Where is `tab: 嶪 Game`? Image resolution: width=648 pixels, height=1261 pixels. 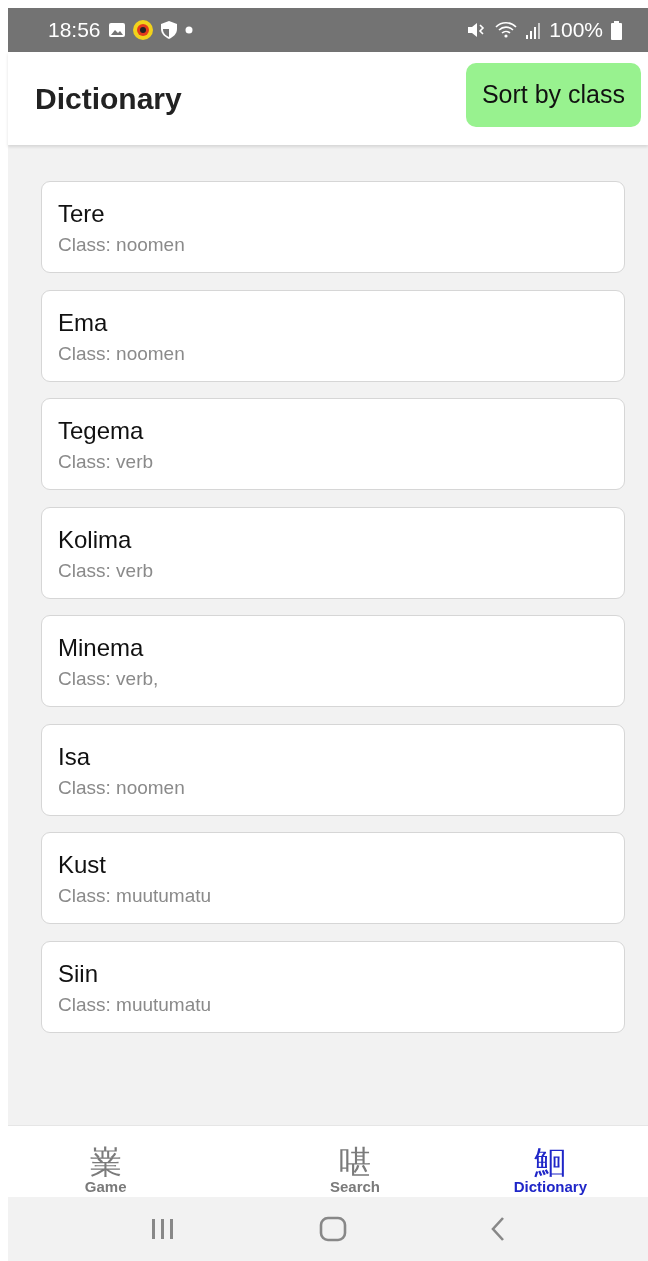
tab: 嶪 Game is located at coordinates (106, 1161).